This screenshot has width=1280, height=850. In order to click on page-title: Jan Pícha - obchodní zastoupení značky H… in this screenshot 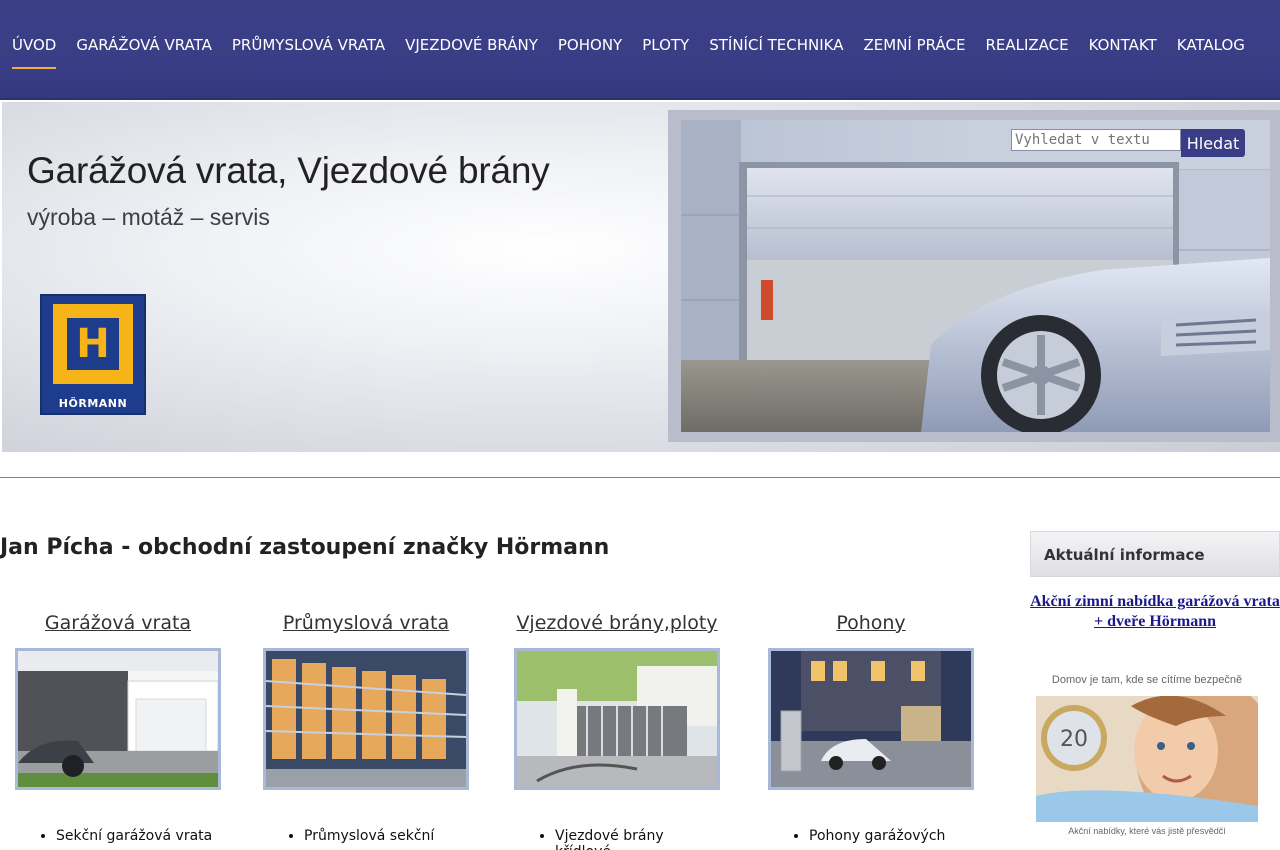, I will do `click(305, 547)`.